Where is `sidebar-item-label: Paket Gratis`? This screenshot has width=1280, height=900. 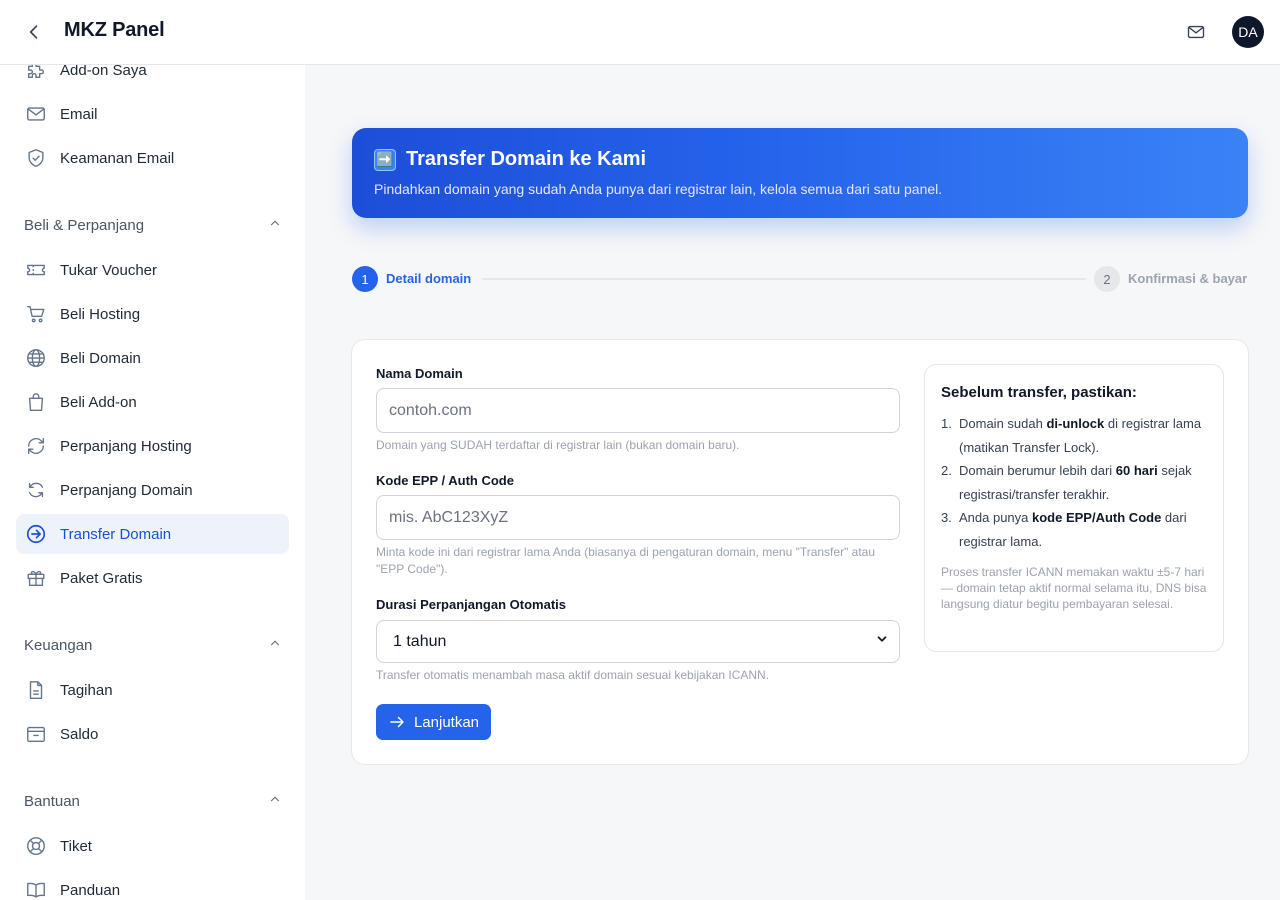
sidebar-item-label: Paket Gratis is located at coordinates (101, 578).